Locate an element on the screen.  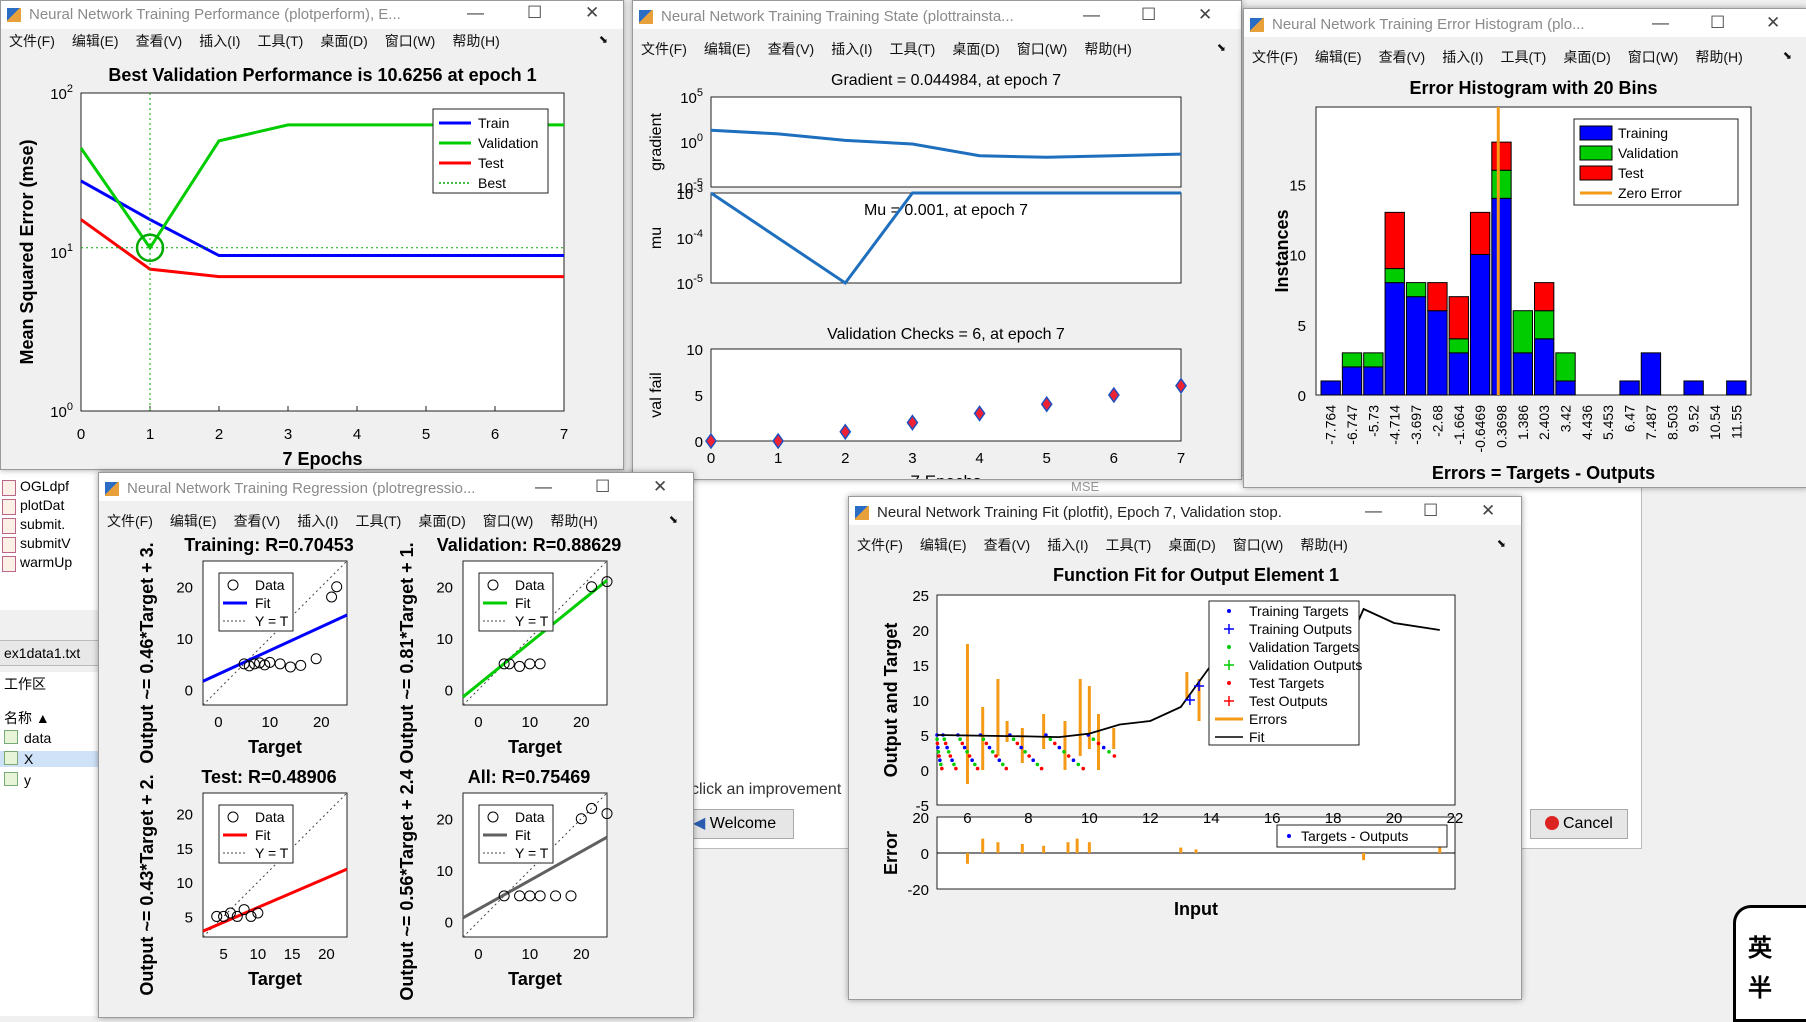
x-tick-label: -5.73 is located at coordinates (1373, 421).